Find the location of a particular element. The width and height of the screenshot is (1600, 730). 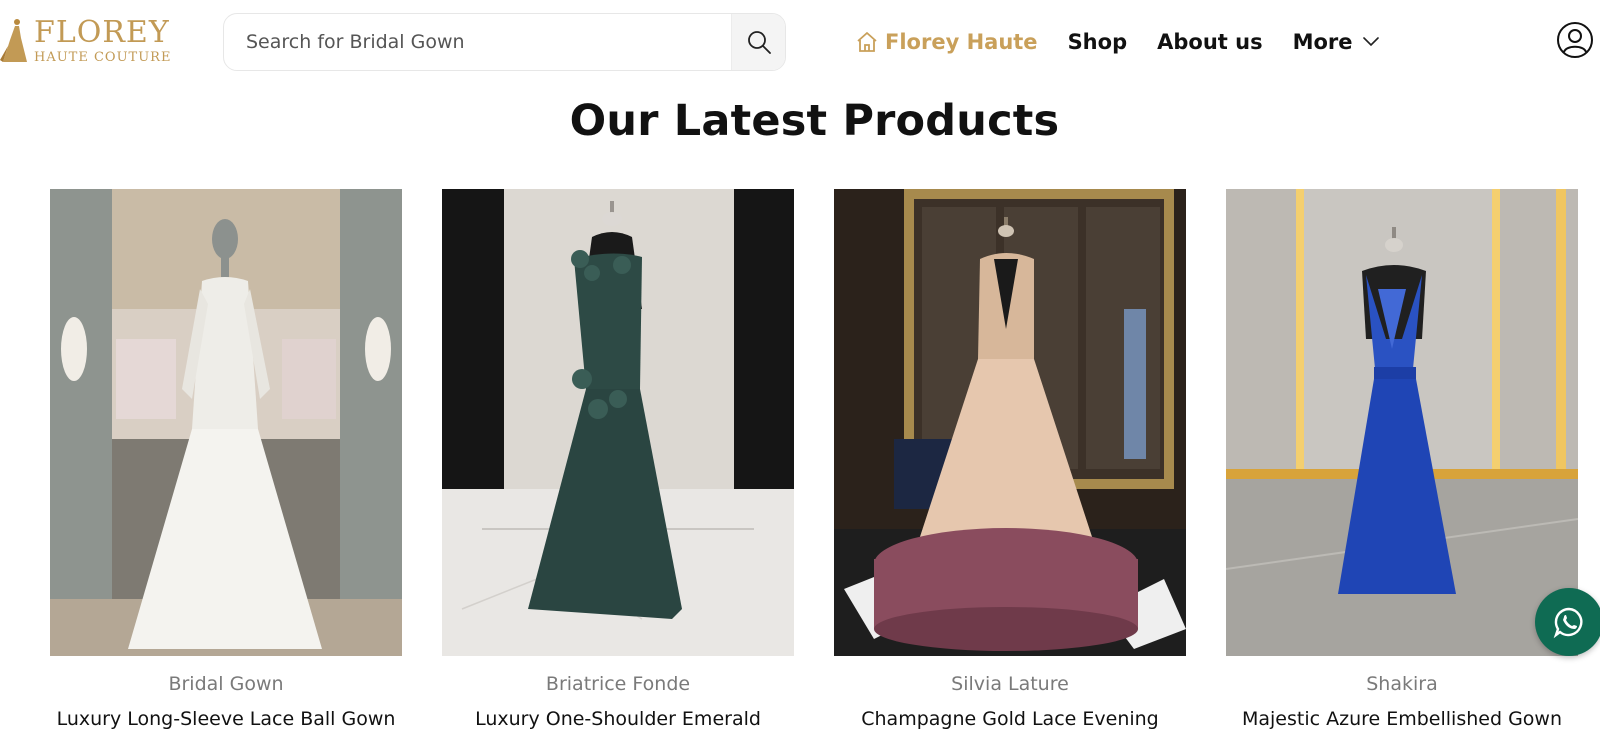

search-icon is located at coordinates (759, 42).